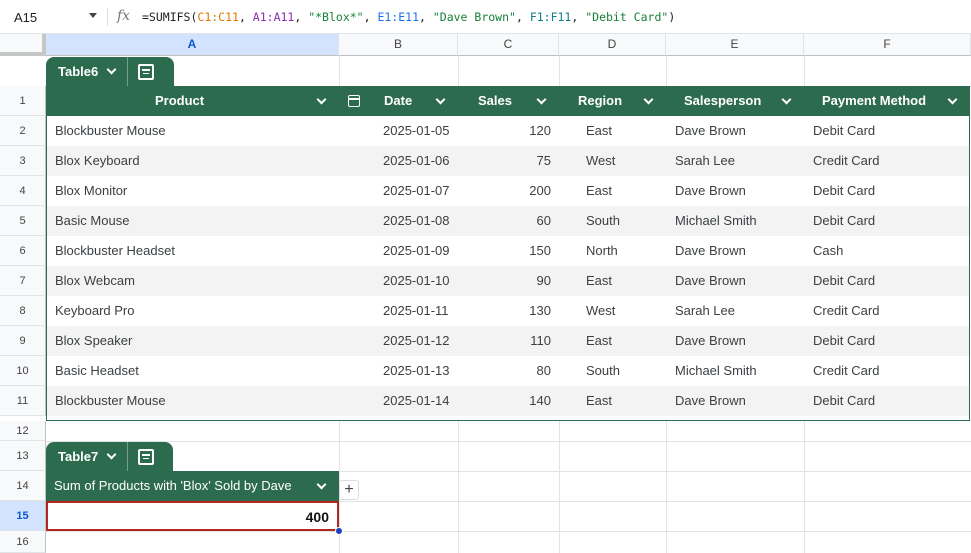 This screenshot has height=553, width=971. Describe the element at coordinates (23, 191) in the screenshot. I see `row-header-4: 4` at that location.